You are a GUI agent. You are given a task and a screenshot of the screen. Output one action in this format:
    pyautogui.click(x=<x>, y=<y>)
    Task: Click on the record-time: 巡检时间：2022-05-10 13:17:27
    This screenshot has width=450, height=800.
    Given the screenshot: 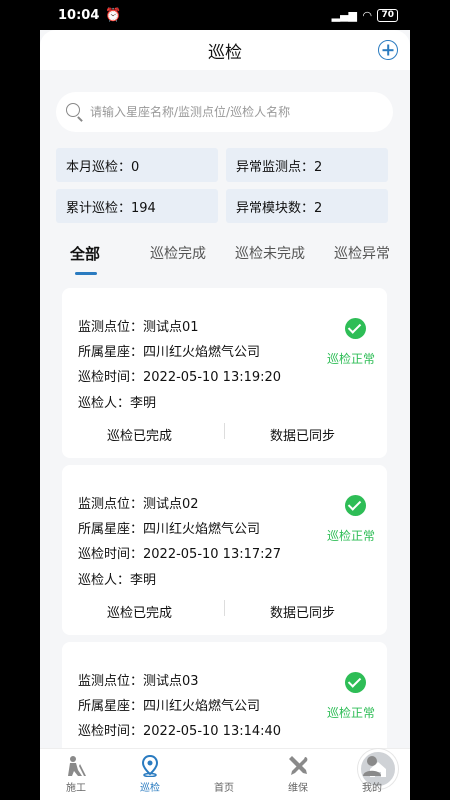 What is the action you would take?
    pyautogui.click(x=180, y=554)
    